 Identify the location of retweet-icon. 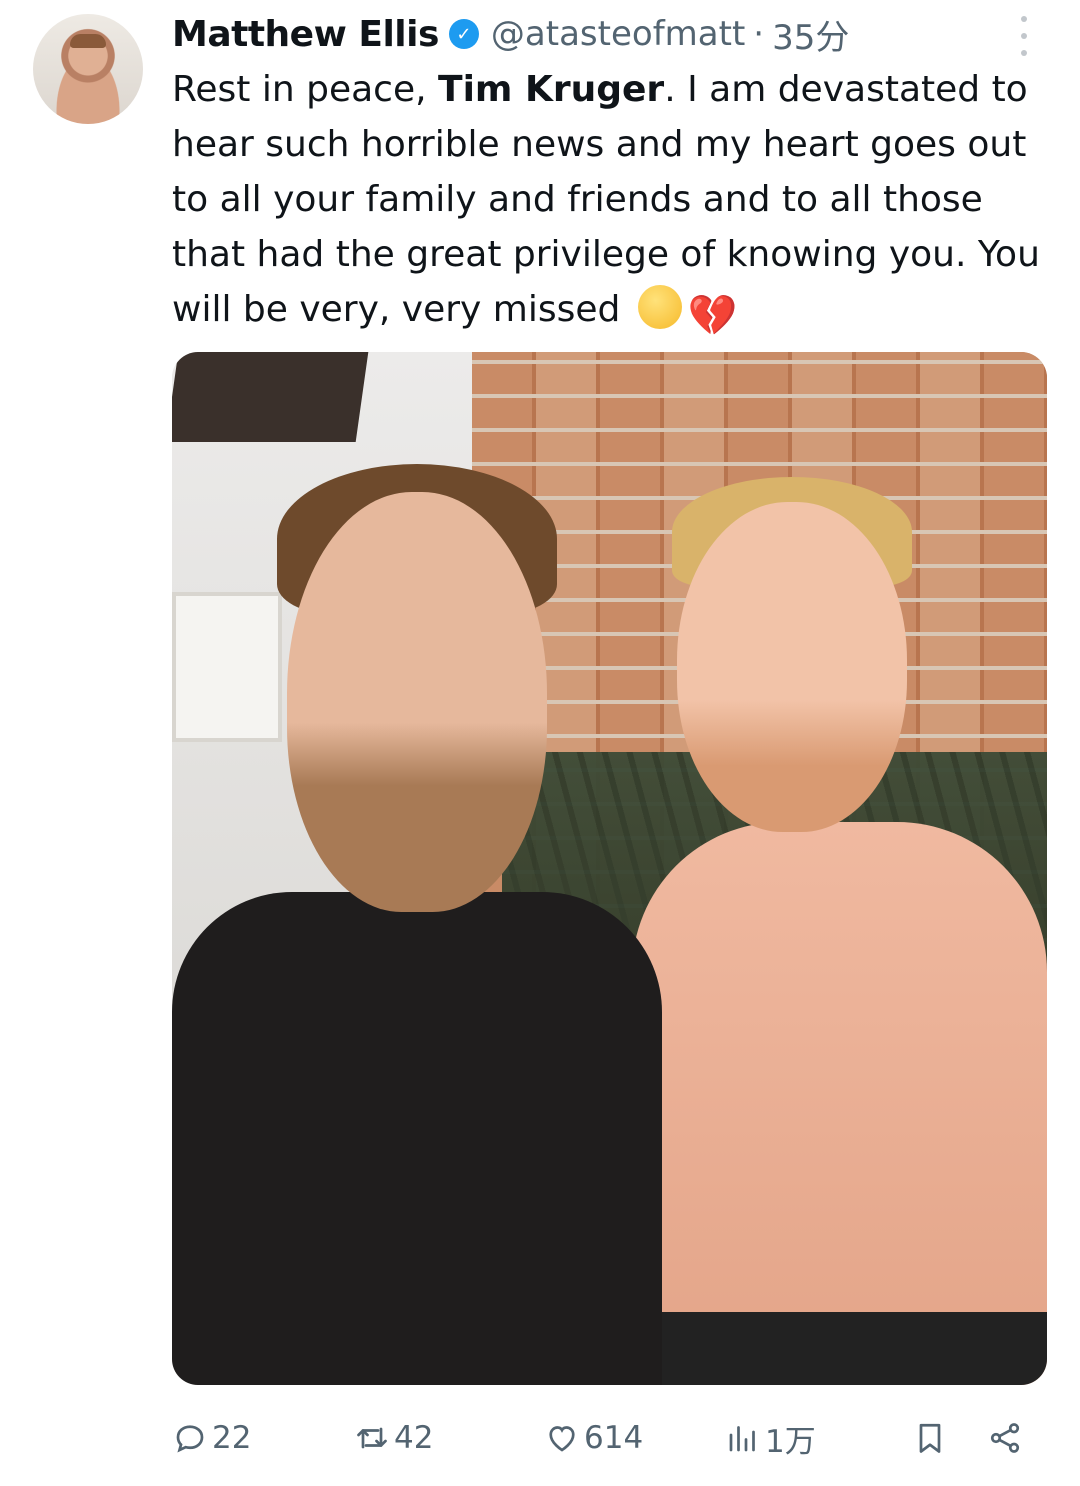
(372, 1438).